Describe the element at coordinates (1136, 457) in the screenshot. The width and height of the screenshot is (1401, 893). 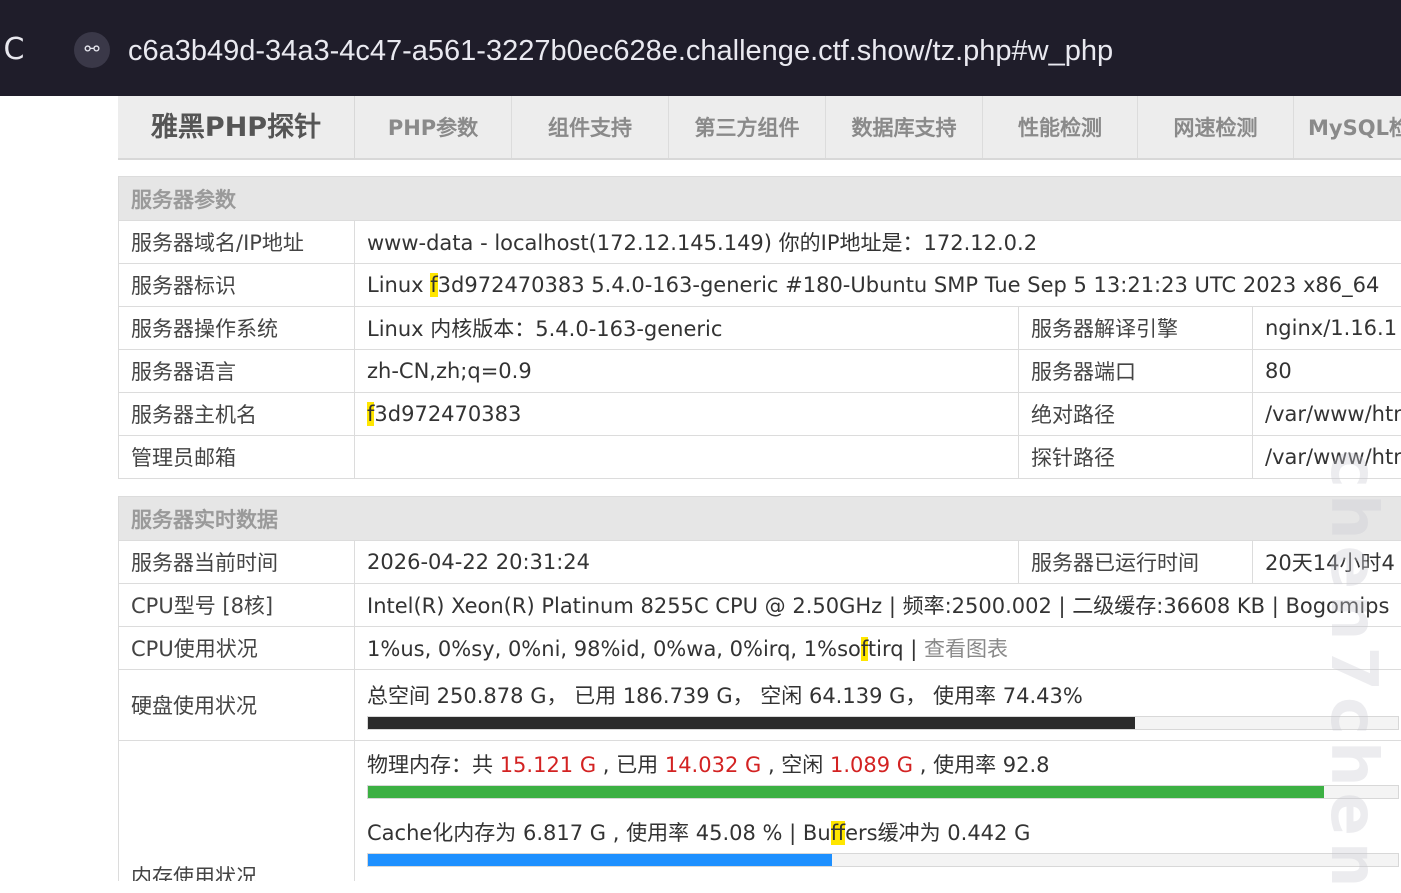
I see `row-label: 探针路径` at that location.